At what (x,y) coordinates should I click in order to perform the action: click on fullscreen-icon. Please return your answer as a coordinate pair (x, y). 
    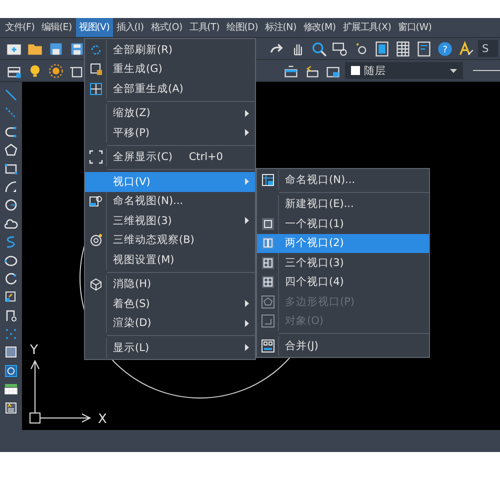
    Looking at the image, I should click on (95, 157).